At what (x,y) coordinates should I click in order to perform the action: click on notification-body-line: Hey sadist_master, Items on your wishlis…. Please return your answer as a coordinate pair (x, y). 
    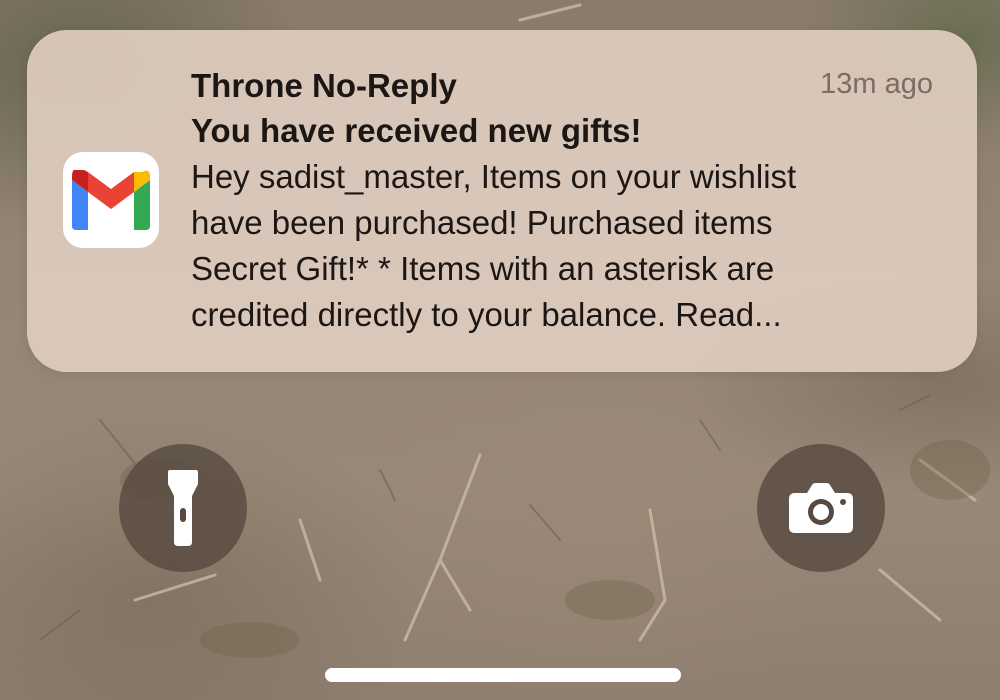
    Looking at the image, I should click on (494, 176).